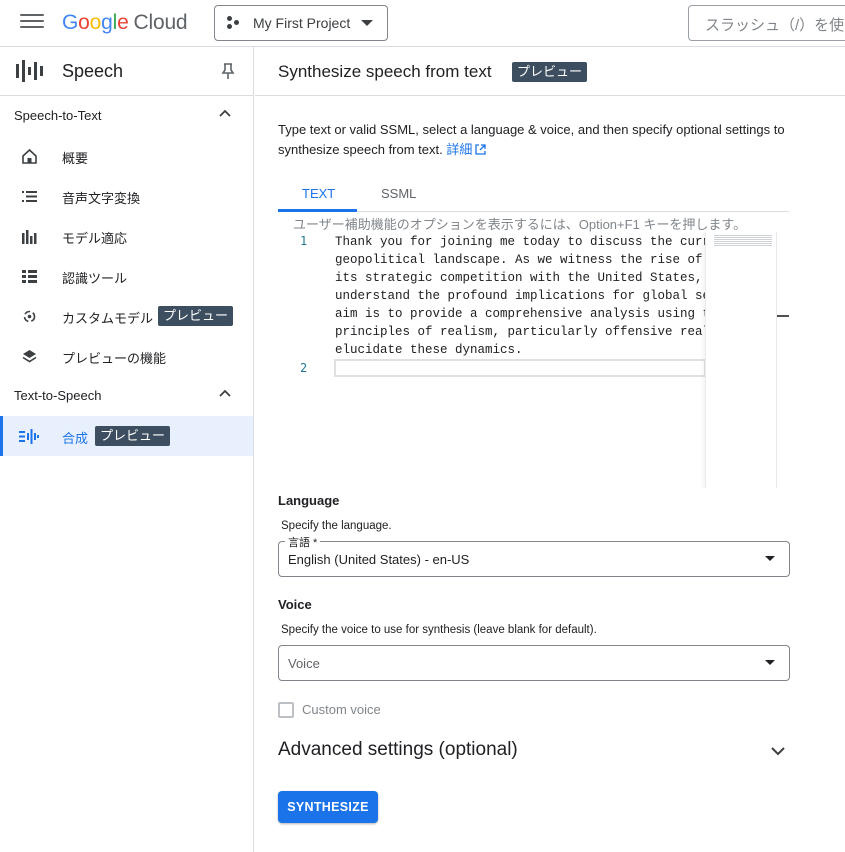 The width and height of the screenshot is (845, 852). What do you see at coordinates (534, 663) in the screenshot?
I see `voice-select: Voice` at bounding box center [534, 663].